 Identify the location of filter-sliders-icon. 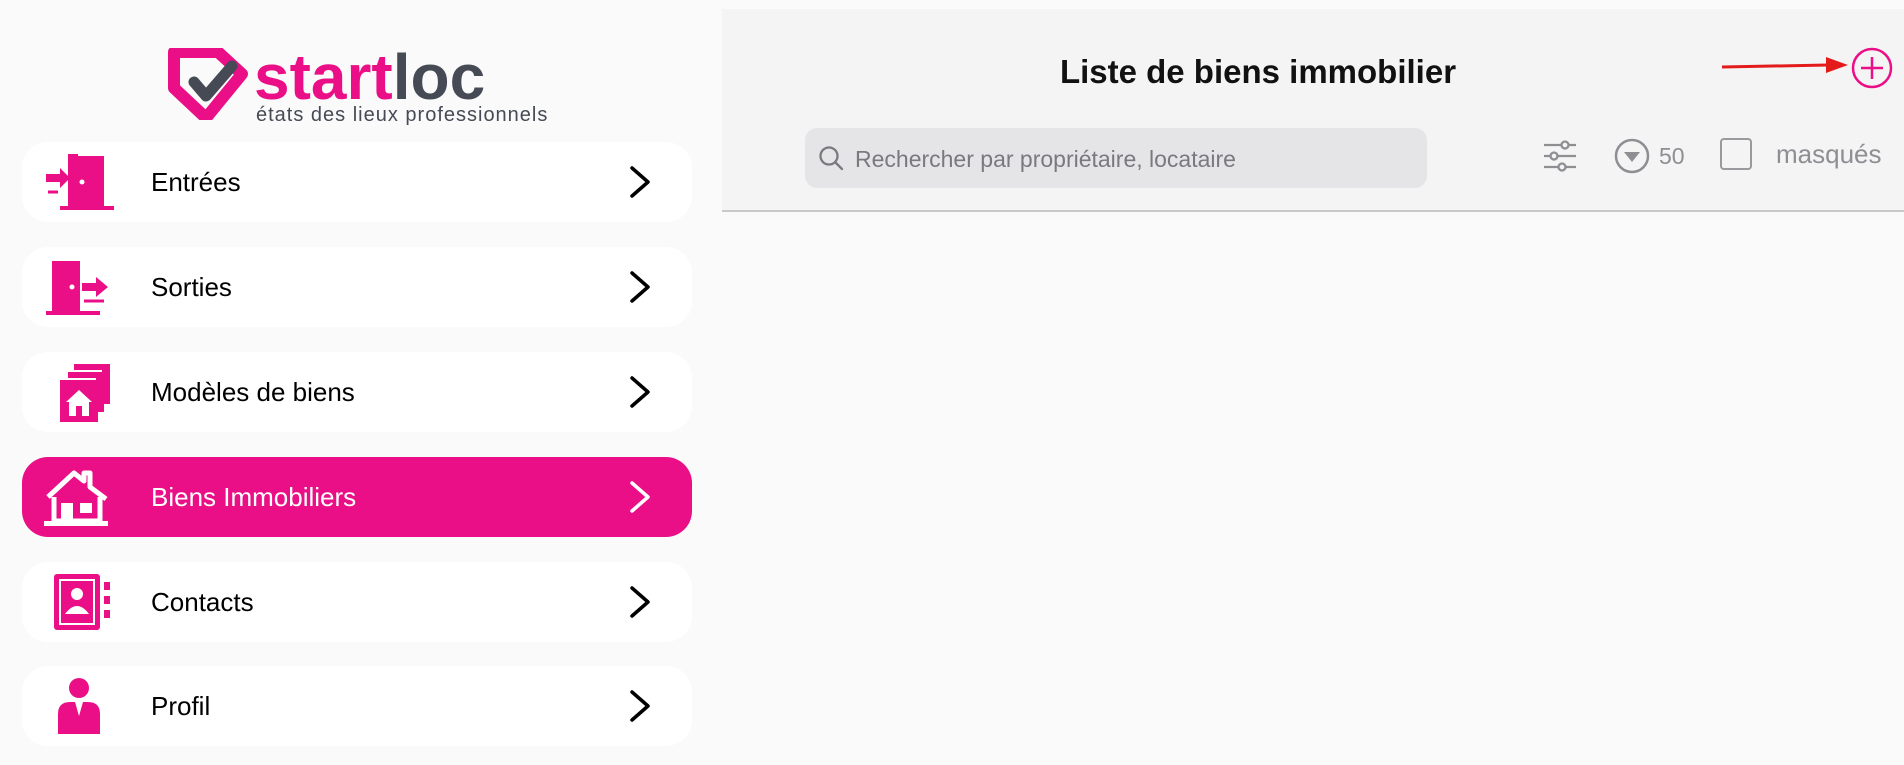
(1560, 156).